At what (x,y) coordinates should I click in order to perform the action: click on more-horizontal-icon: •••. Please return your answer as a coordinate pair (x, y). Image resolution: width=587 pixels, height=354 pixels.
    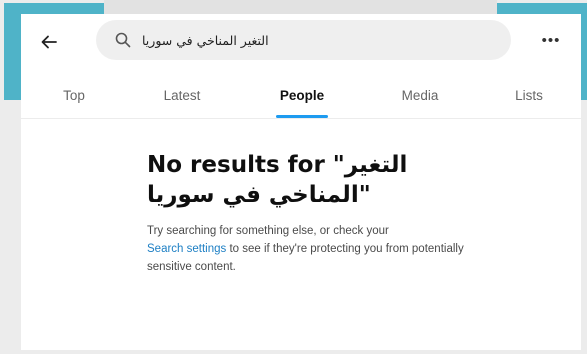
    Looking at the image, I should click on (551, 40).